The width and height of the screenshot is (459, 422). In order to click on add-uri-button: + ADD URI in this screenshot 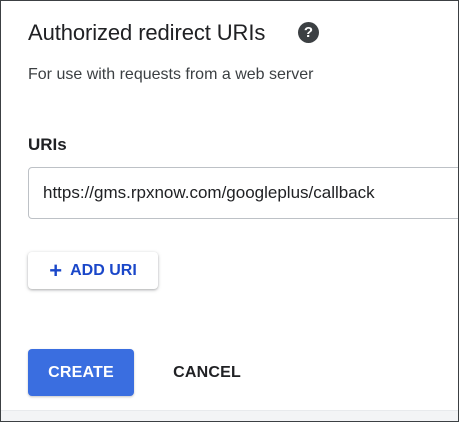, I will do `click(93, 270)`.